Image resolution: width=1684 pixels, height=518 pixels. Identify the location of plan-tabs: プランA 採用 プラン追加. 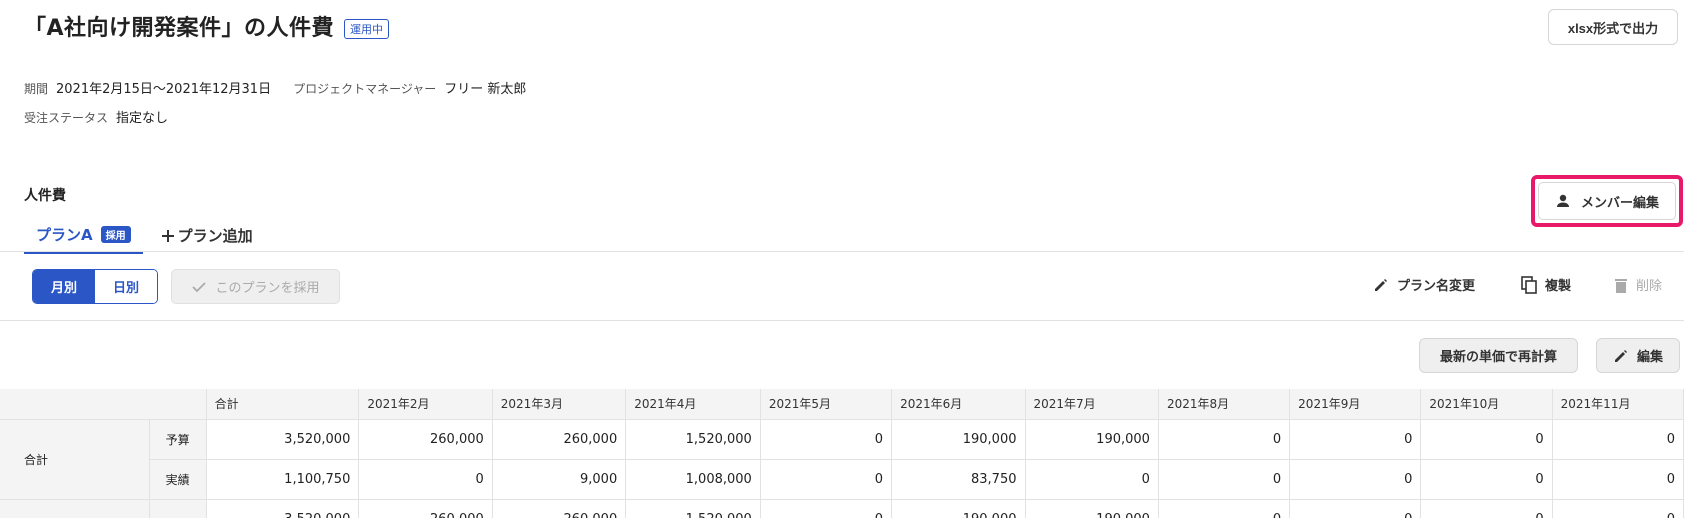
(138, 237).